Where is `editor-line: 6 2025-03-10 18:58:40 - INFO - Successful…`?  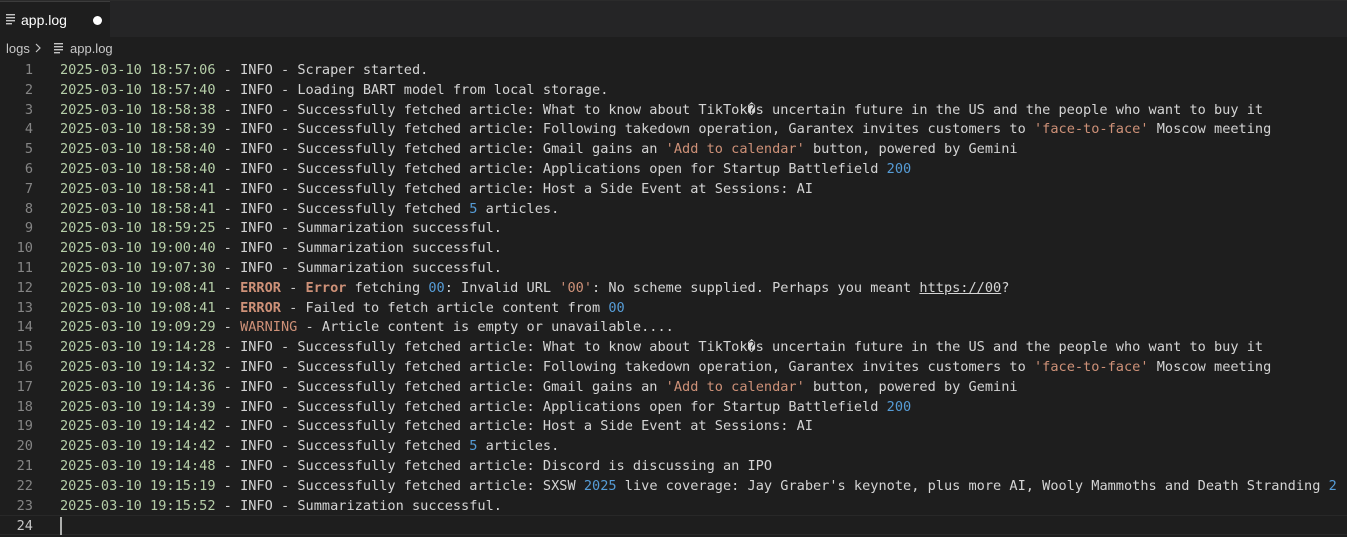 editor-line: 6 2025-03-10 18:58:40 - INFO - Successful… is located at coordinates (673, 169).